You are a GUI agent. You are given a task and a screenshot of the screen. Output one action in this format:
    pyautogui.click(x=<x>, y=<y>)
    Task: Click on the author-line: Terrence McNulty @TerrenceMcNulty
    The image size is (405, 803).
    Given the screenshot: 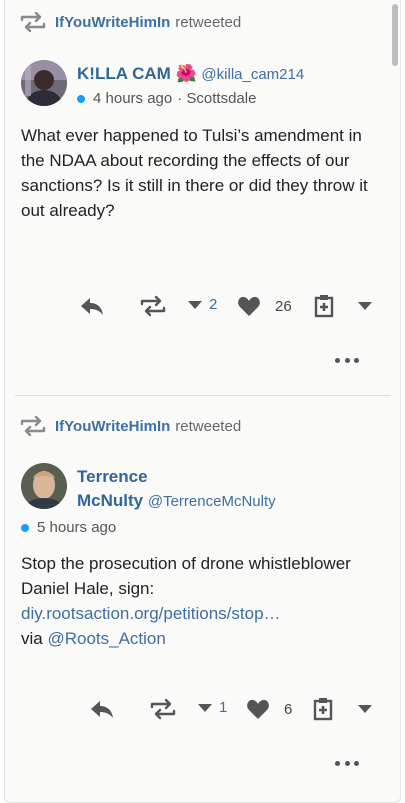 What is the action you would take?
    pyautogui.click(x=176, y=489)
    